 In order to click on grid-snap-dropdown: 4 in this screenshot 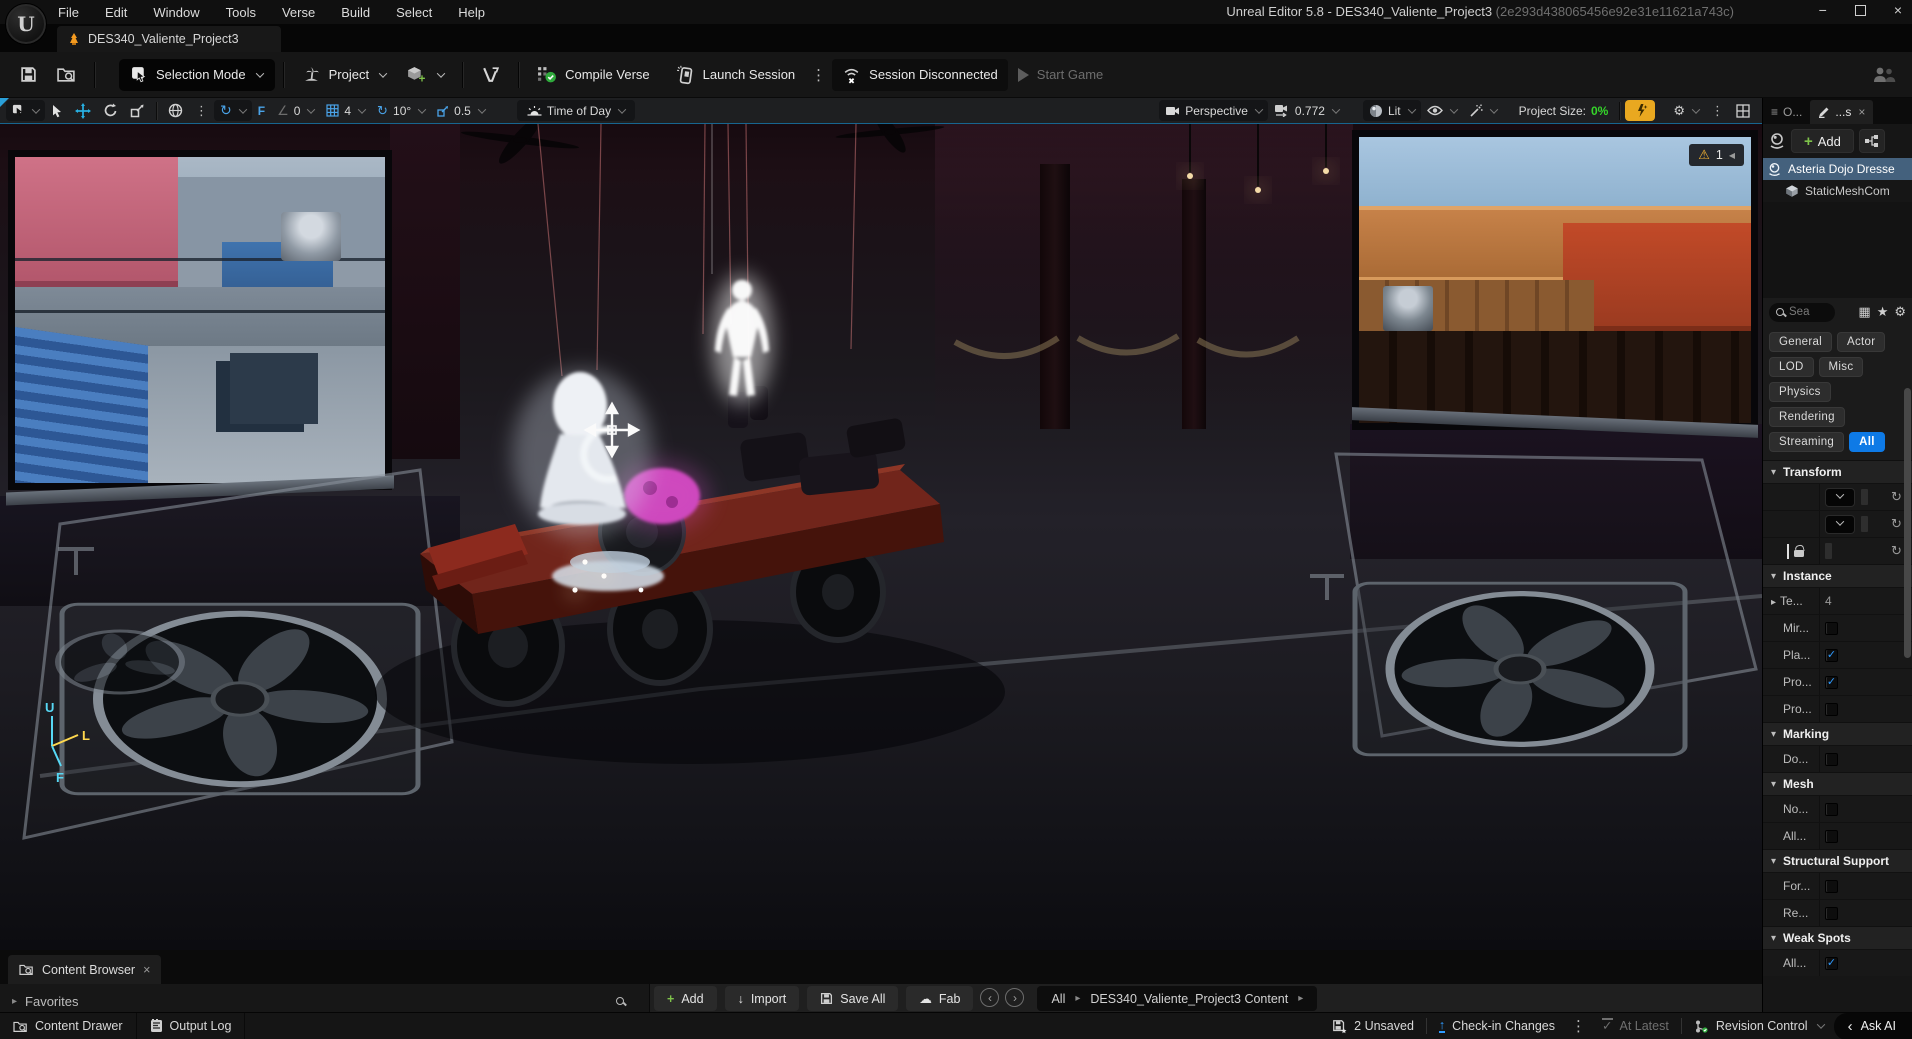, I will do `click(345, 110)`.